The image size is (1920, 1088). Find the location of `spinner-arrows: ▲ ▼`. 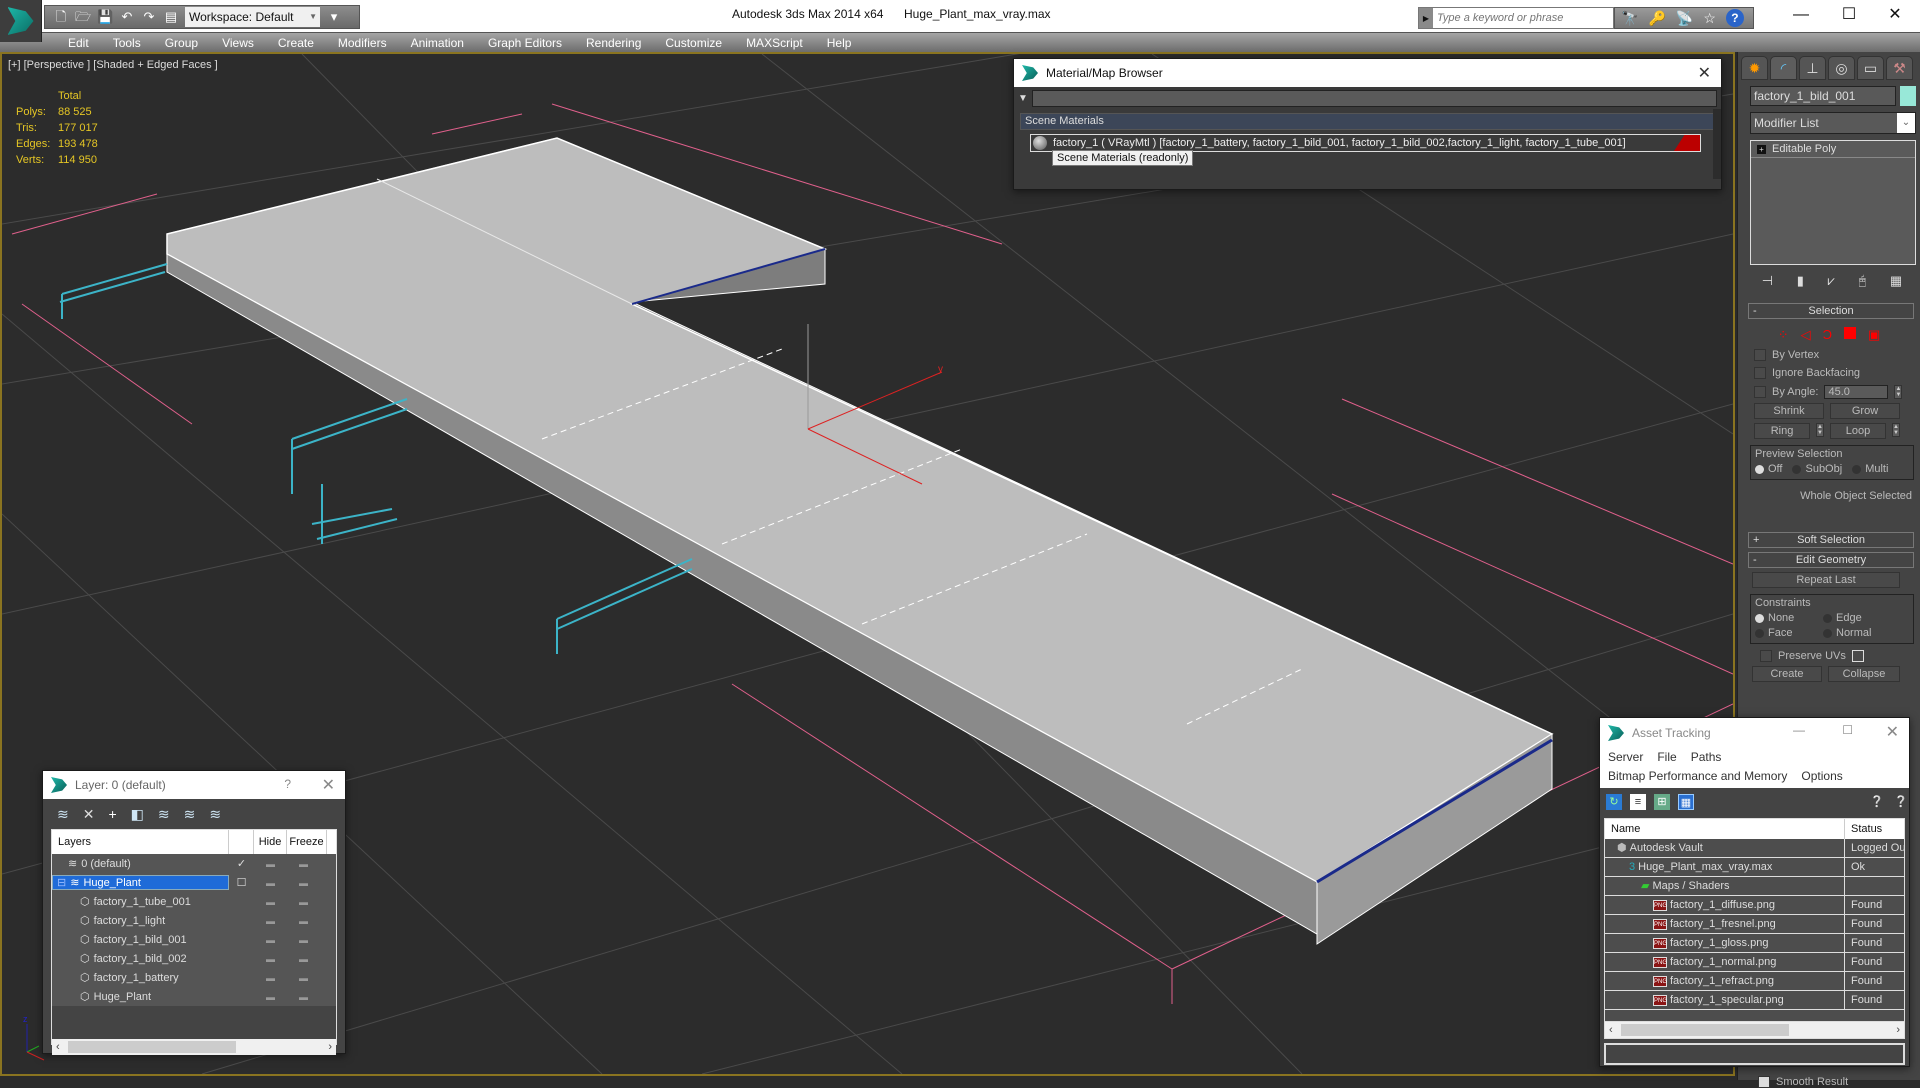

spinner-arrows: ▲ ▼ is located at coordinates (1898, 392).